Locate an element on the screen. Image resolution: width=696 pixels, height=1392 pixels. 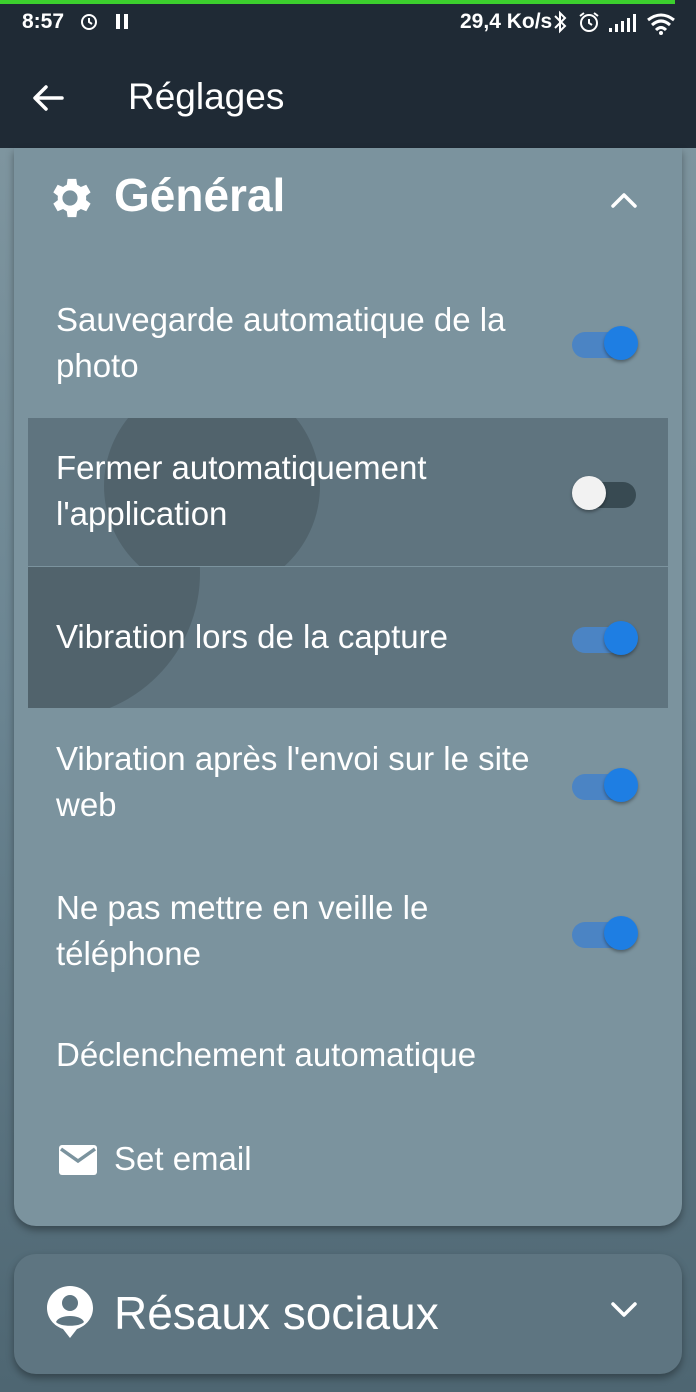
arrow-left-icon is located at coordinates (48, 98).